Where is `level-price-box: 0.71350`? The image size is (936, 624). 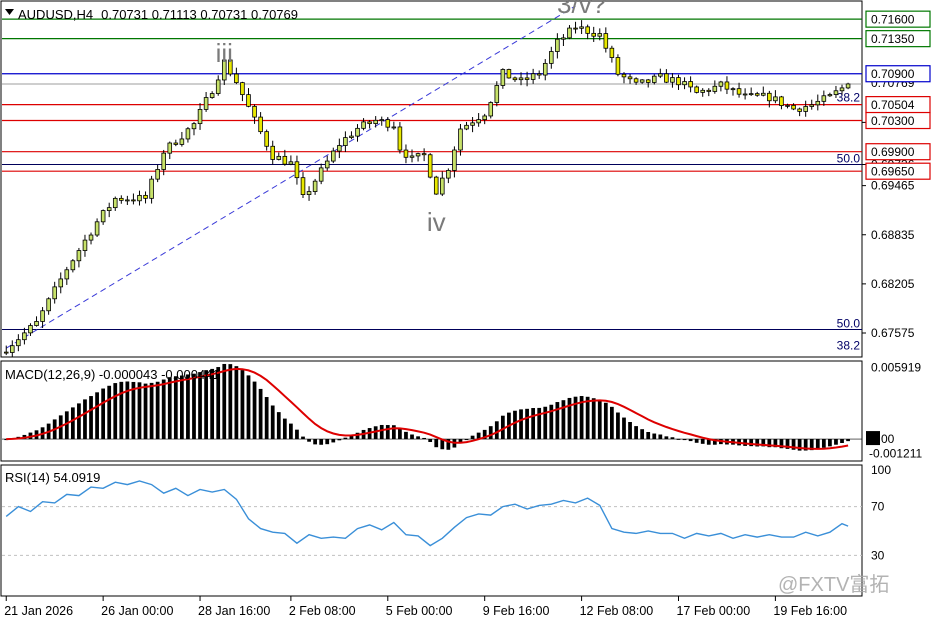 level-price-box: 0.71350 is located at coordinates (898, 39).